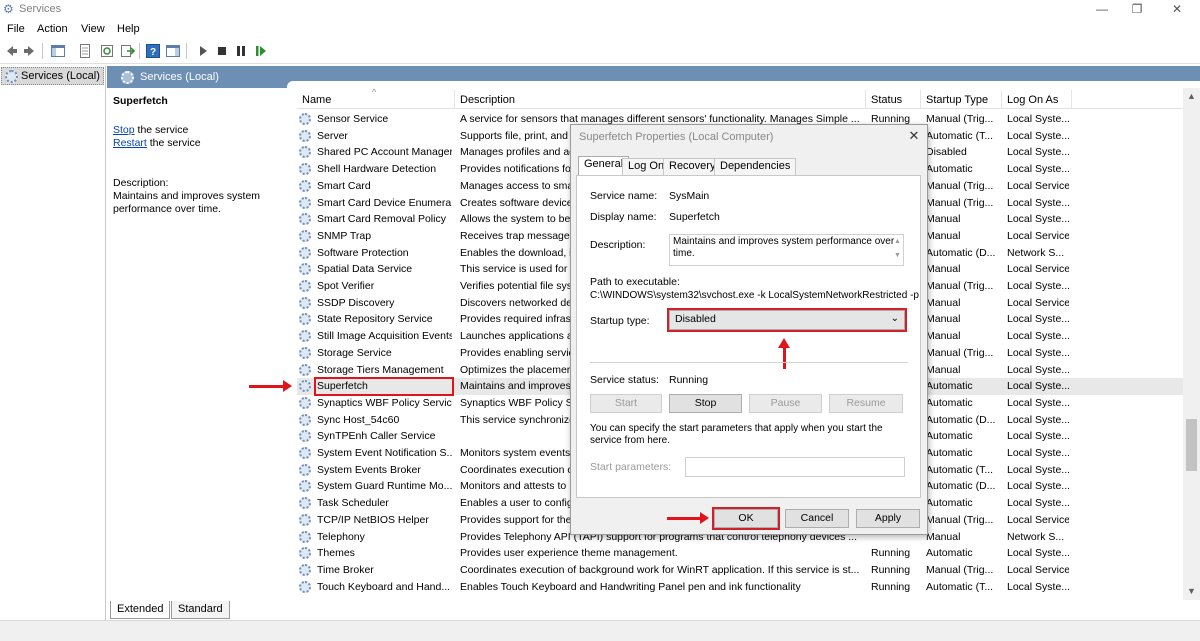 The image size is (1200, 641). Describe the element at coordinates (356, 302) in the screenshot. I see `row-service-name: SSDP Discovery` at that location.